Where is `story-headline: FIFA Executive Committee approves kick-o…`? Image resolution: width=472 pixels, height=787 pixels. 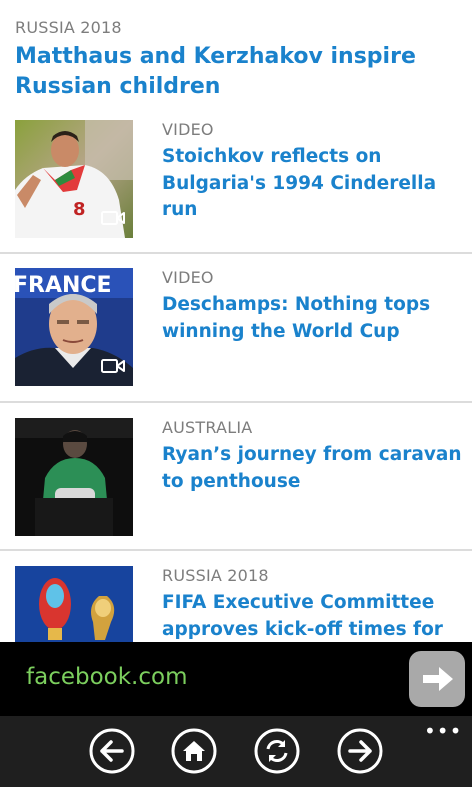 story-headline: FIFA Executive Committee approves kick-o… is located at coordinates (312, 616).